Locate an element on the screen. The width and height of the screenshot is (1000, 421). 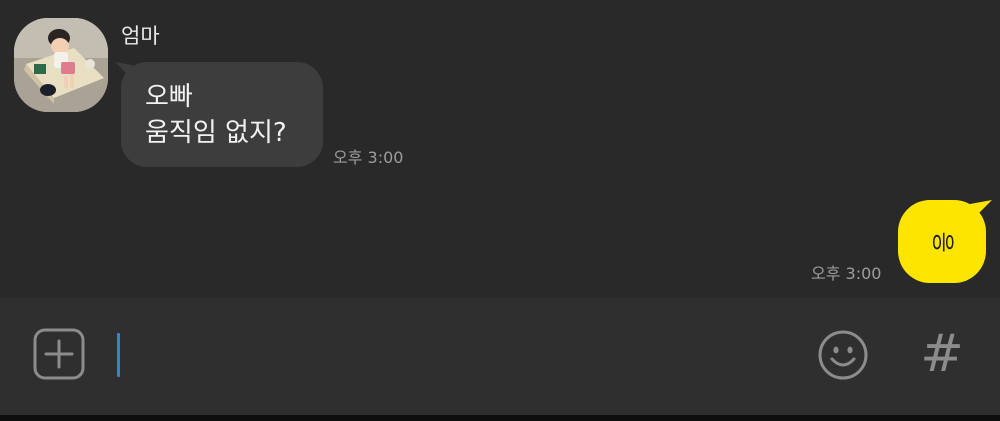
sender-name: 엄마 is located at coordinates (140, 36).